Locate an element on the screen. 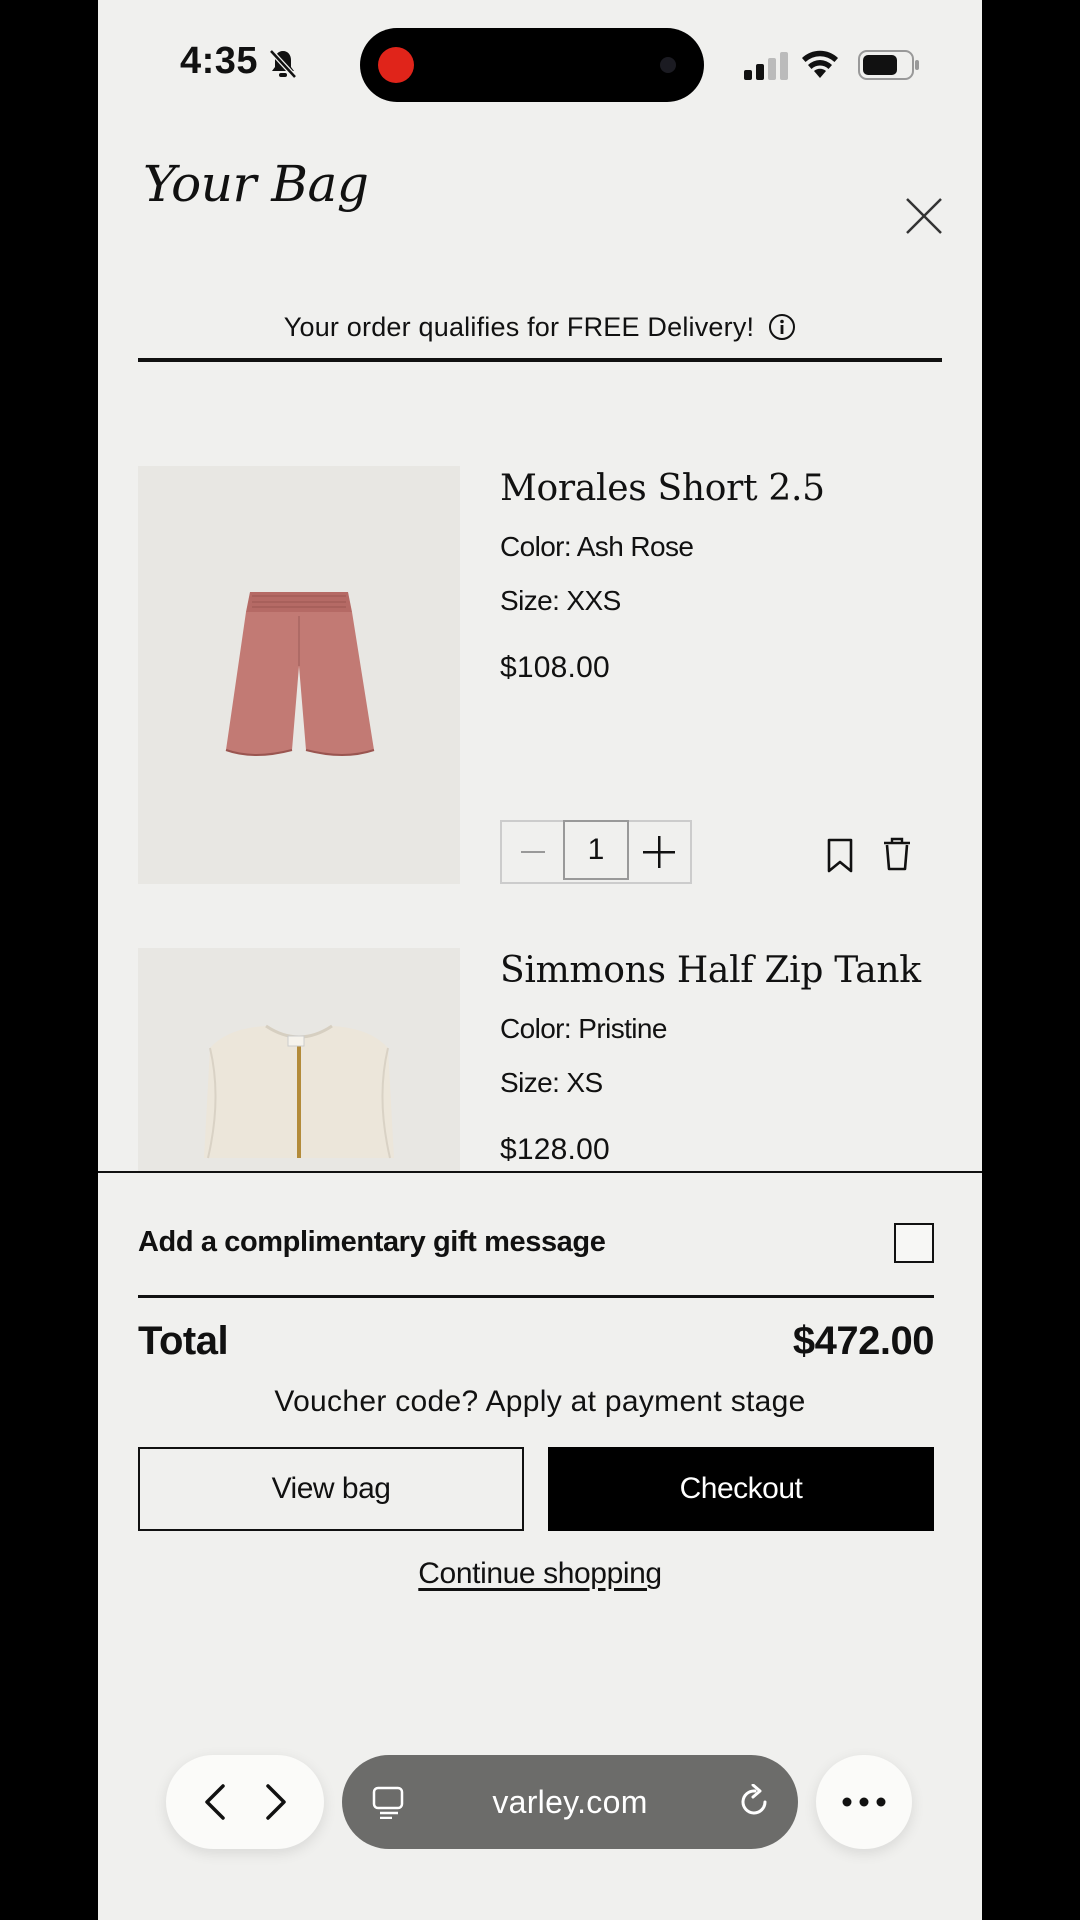 This screenshot has height=1920, width=1080. more-options-button is located at coordinates (864, 1802).